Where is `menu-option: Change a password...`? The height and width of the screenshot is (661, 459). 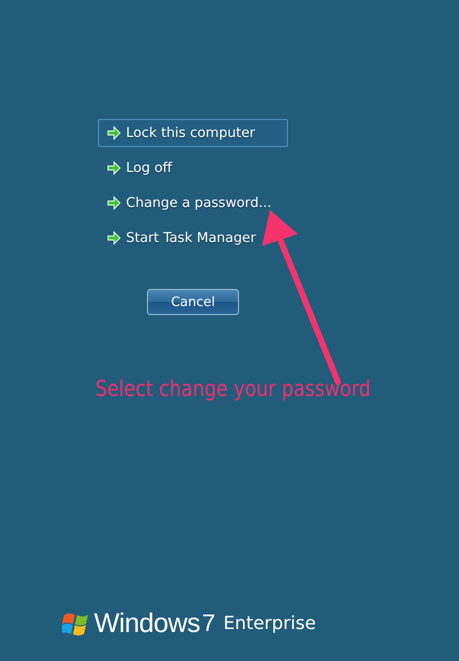 menu-option: Change a password... is located at coordinates (189, 203).